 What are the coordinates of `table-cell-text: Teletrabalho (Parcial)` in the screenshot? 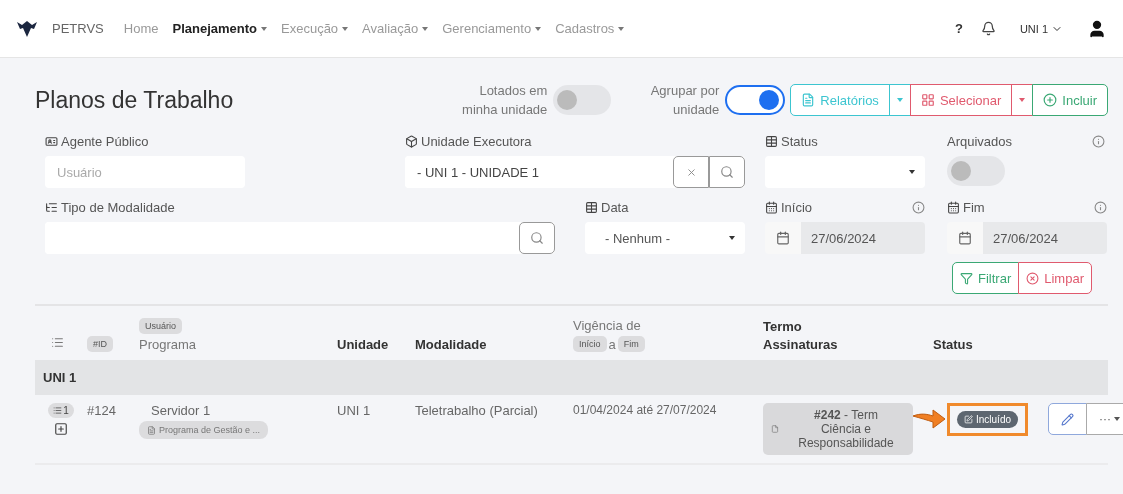 It's located at (477, 411).